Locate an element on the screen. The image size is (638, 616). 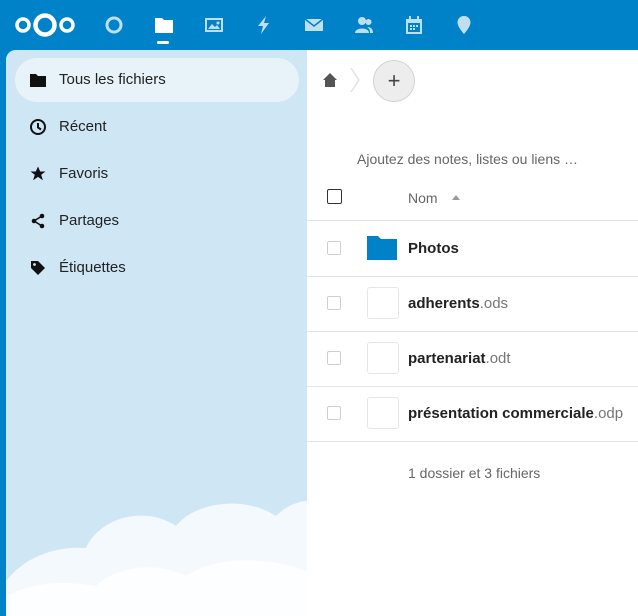
mail-app-icon is located at coordinates (314, 25).